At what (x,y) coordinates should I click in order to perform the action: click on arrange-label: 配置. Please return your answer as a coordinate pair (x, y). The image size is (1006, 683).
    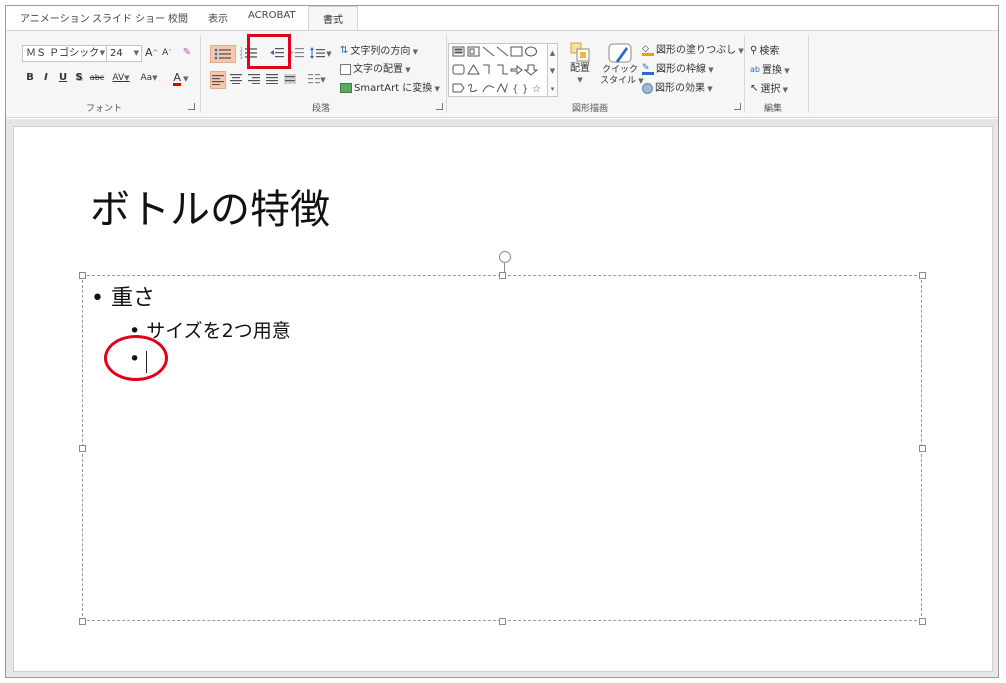
    Looking at the image, I should click on (580, 68).